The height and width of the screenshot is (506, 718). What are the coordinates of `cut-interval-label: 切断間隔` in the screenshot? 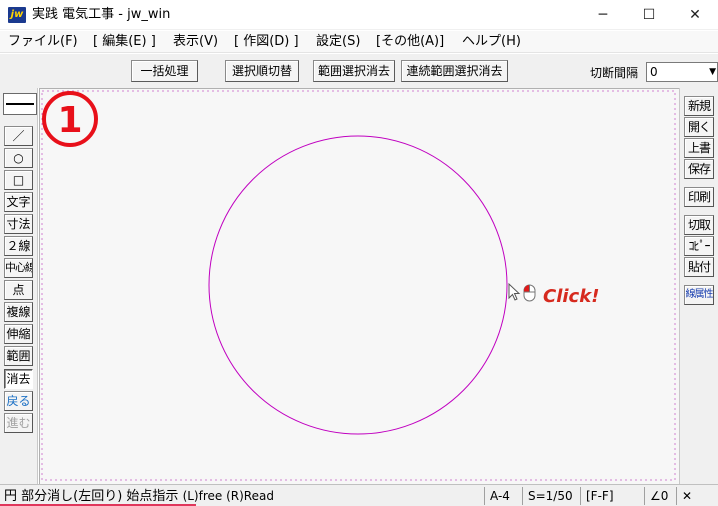 It's located at (614, 73).